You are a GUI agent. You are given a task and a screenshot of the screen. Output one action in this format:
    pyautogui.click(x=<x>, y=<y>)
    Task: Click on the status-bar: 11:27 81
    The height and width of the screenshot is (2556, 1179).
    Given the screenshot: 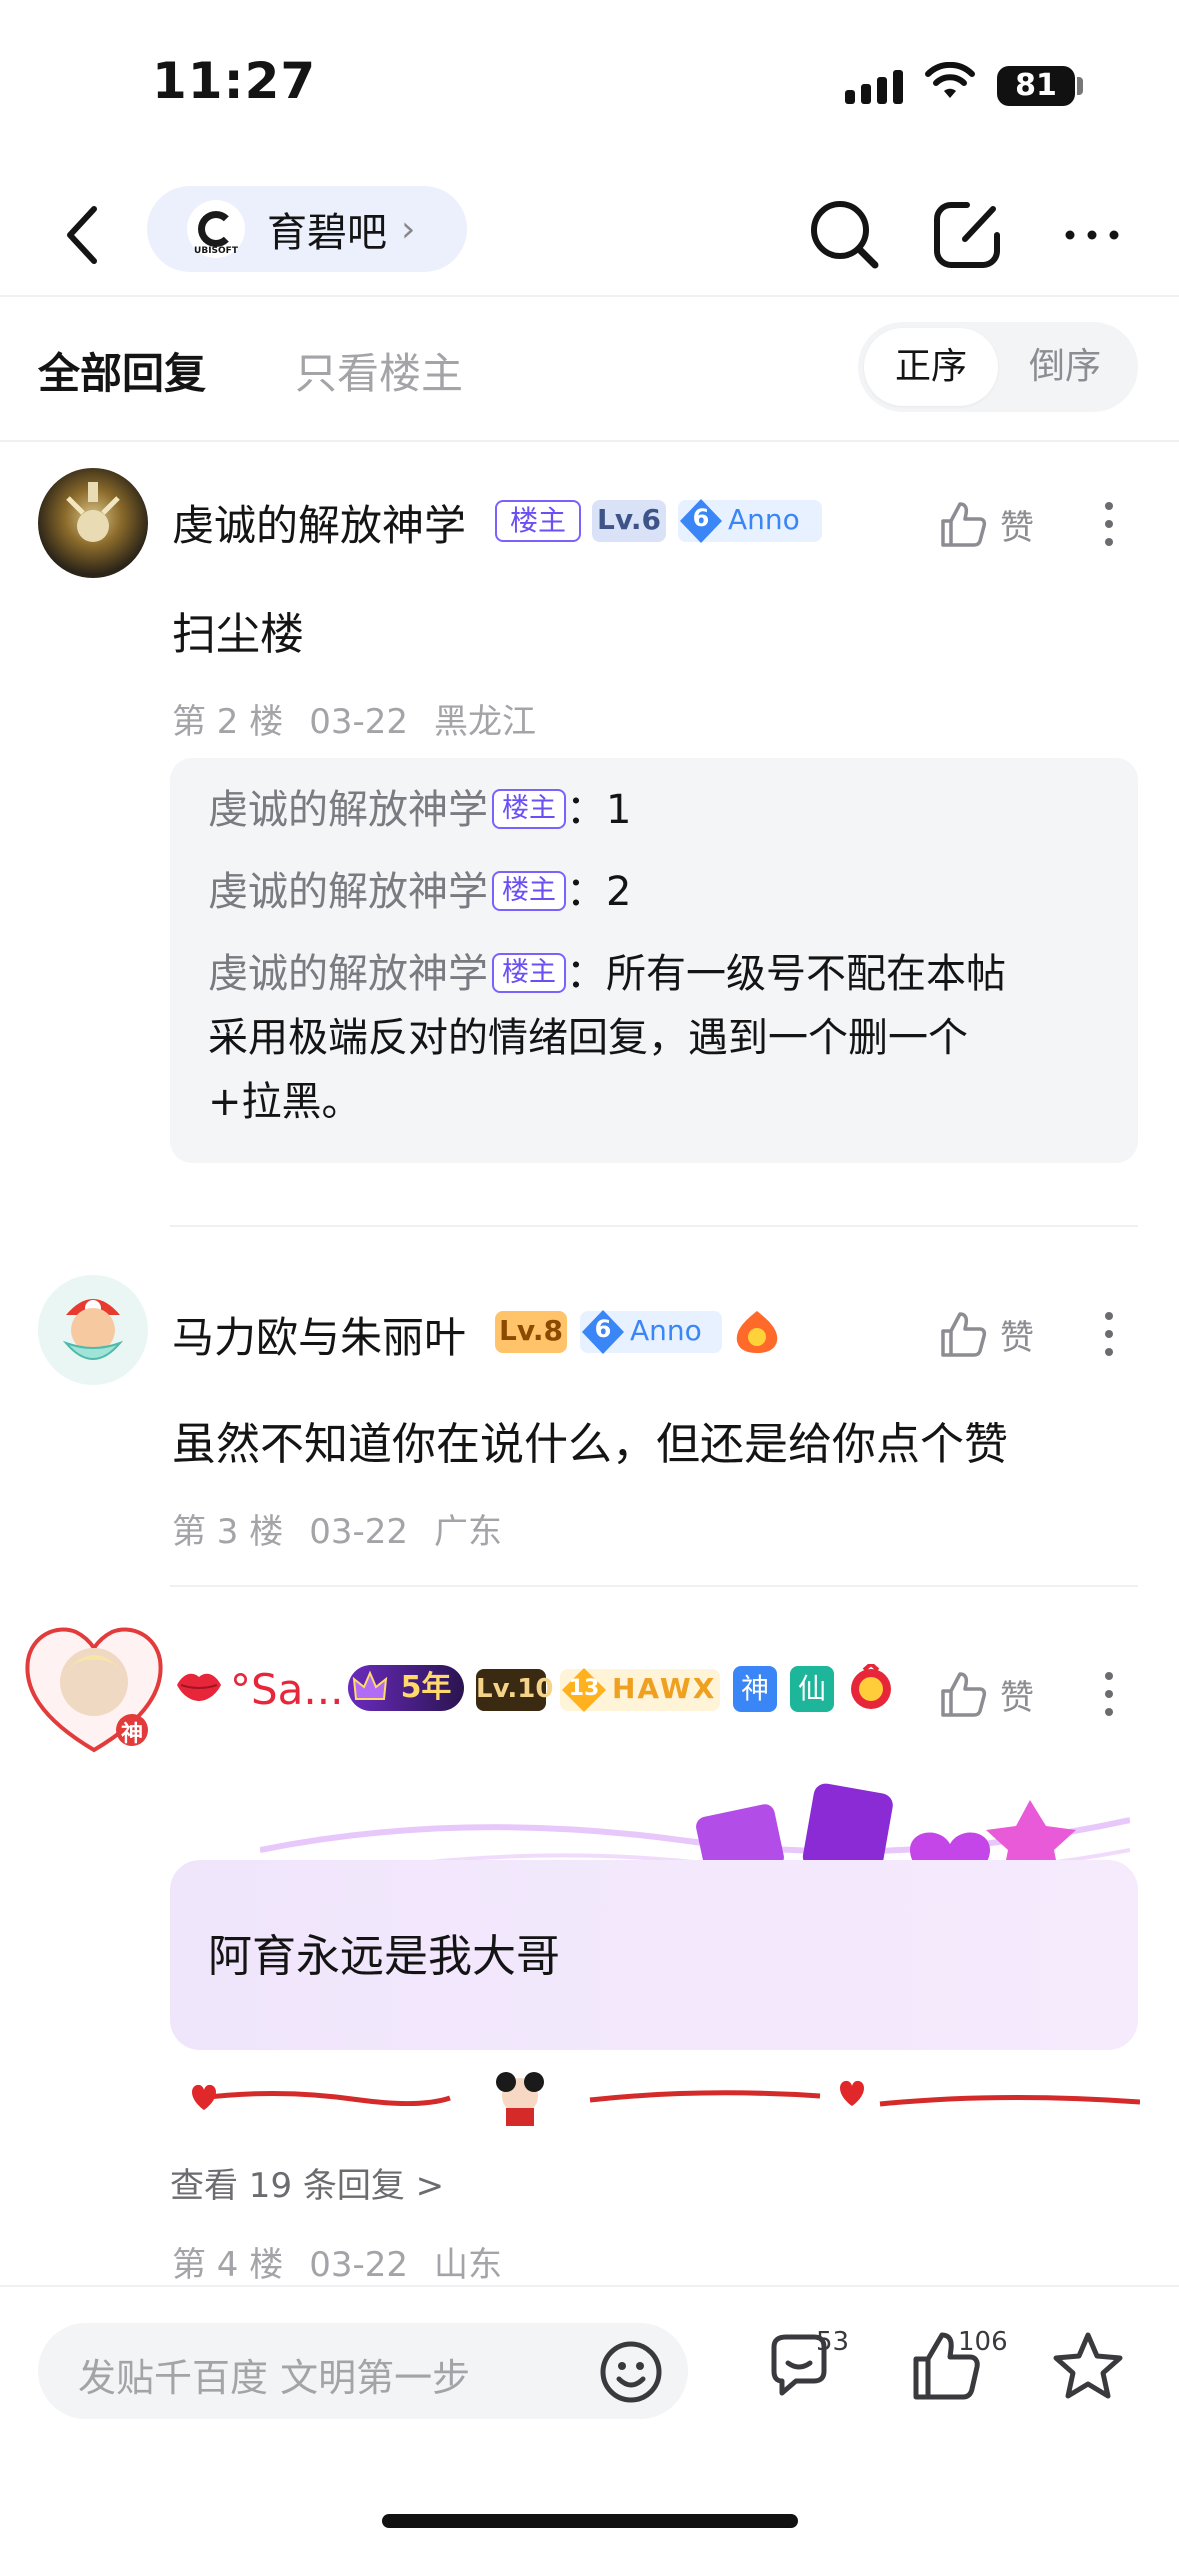 What is the action you would take?
    pyautogui.click(x=589, y=75)
    